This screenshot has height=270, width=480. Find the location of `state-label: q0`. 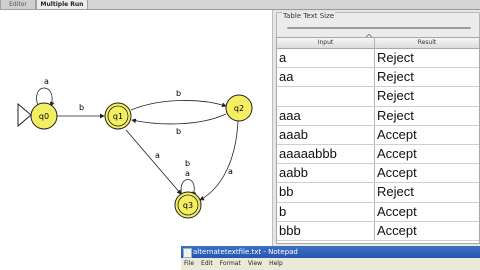

state-label: q0 is located at coordinates (44, 116).